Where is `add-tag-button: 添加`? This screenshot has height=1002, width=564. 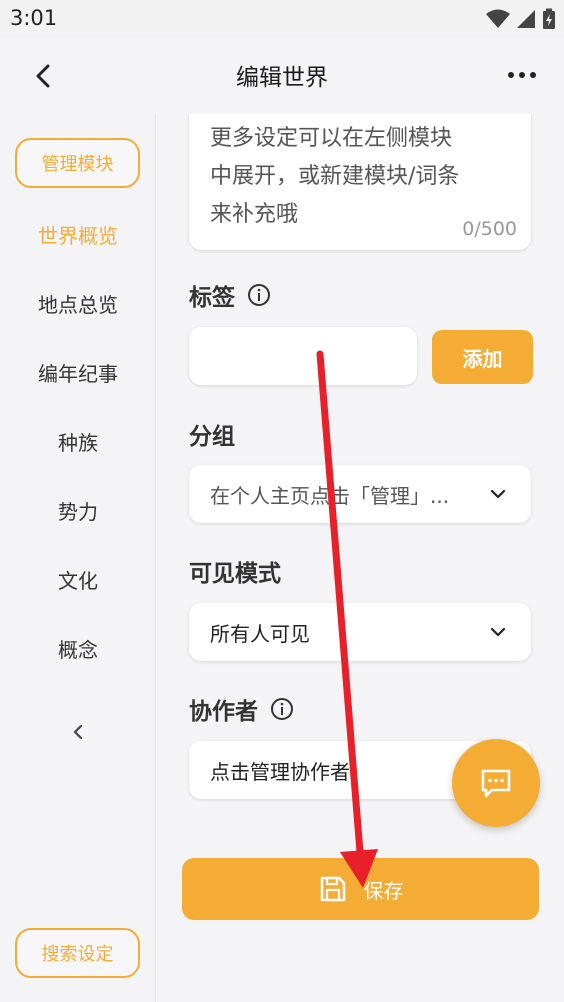 add-tag-button: 添加 is located at coordinates (482, 357).